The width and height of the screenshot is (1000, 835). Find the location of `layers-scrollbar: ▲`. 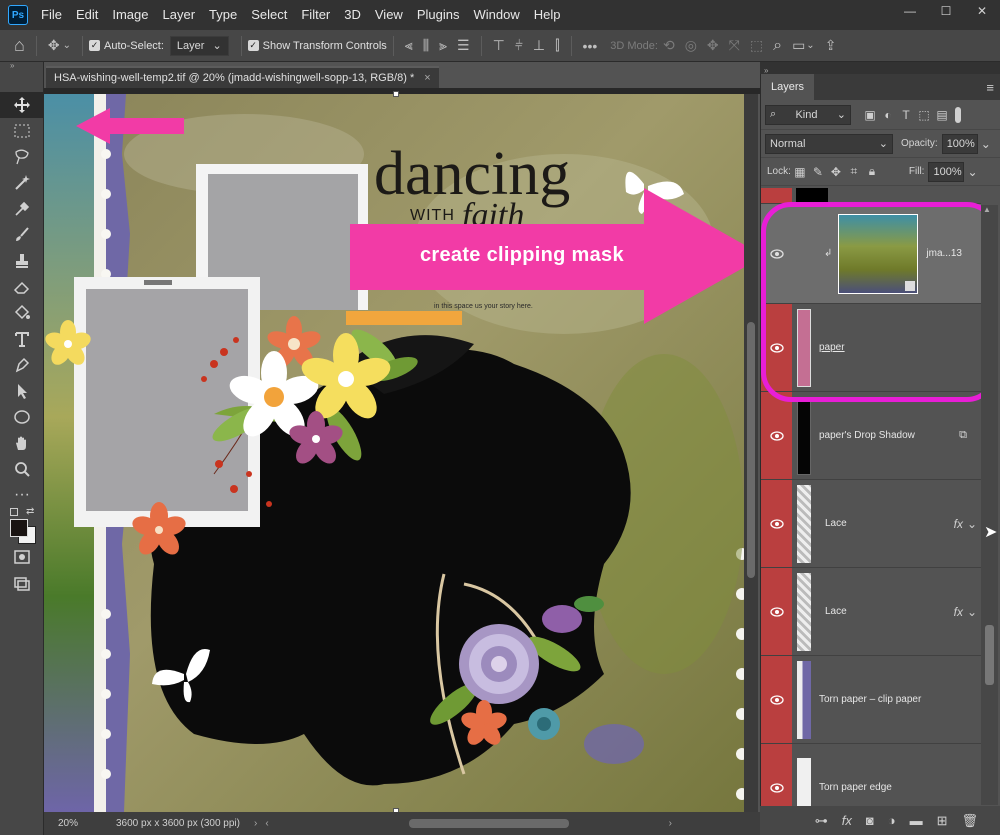

layers-scrollbar: ▲ is located at coordinates (989, 505).